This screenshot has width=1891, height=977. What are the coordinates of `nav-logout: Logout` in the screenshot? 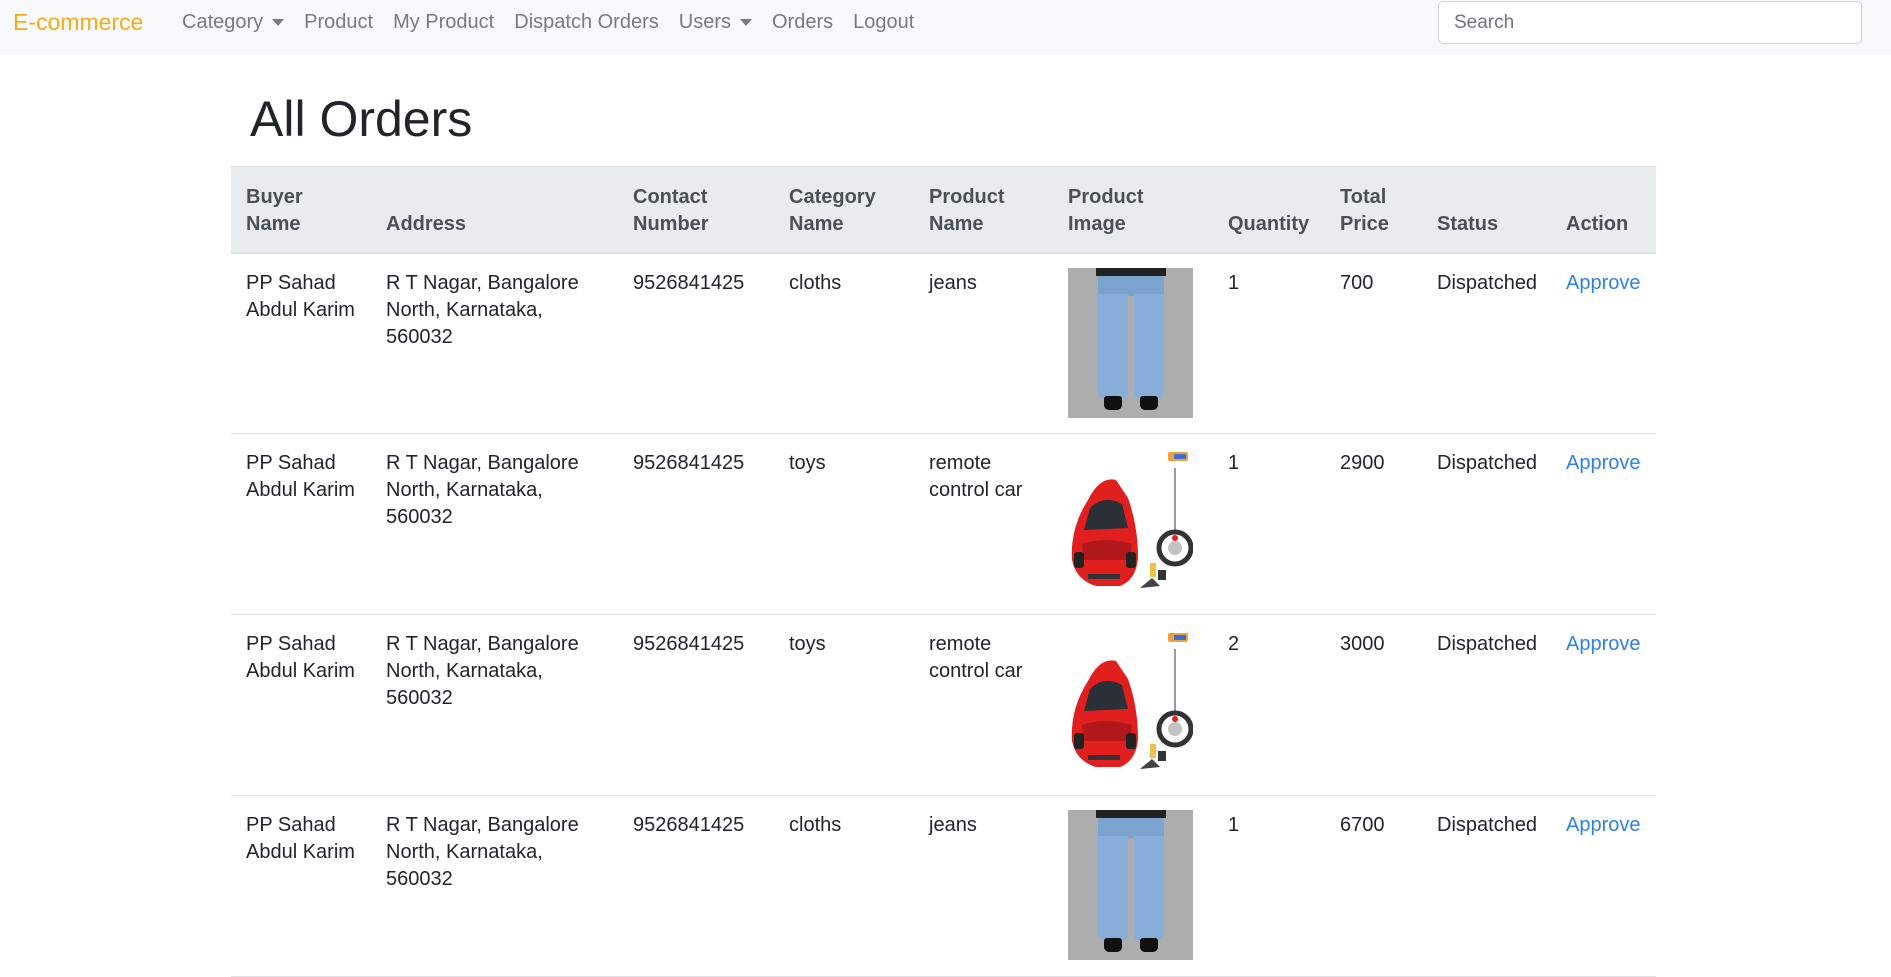 It's located at (883, 22).